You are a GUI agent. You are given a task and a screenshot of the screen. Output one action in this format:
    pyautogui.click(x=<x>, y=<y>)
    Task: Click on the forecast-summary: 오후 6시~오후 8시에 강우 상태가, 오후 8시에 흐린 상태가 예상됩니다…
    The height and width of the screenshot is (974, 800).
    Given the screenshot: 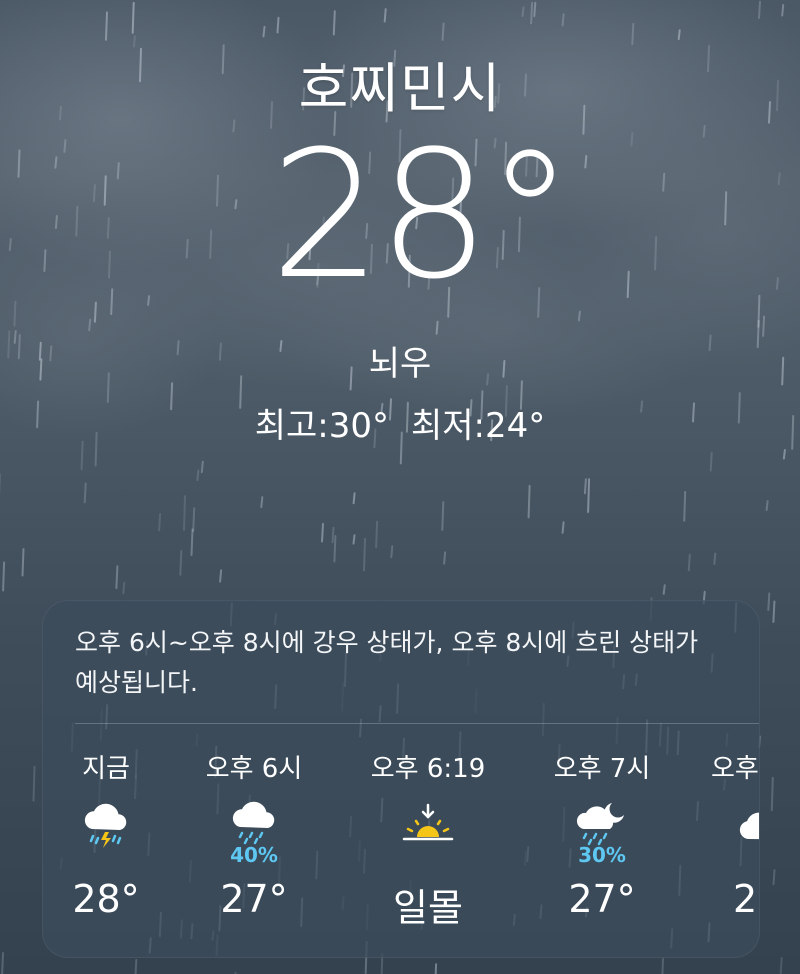 What is the action you would take?
    pyautogui.click(x=387, y=662)
    